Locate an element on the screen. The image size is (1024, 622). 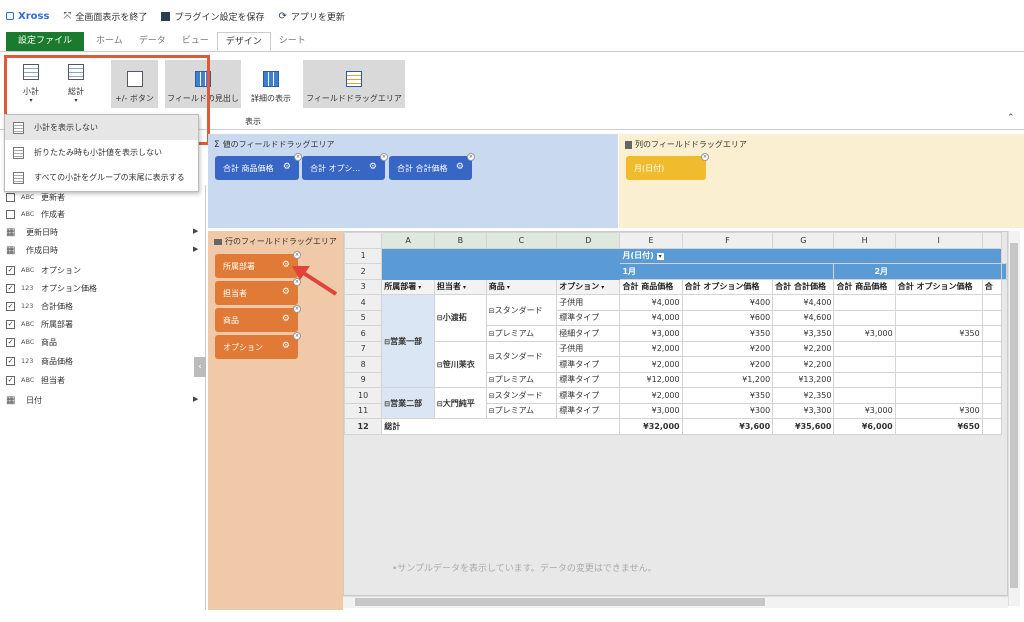
row-chip: 所属部署 ⚙ × is located at coordinates (258, 264).